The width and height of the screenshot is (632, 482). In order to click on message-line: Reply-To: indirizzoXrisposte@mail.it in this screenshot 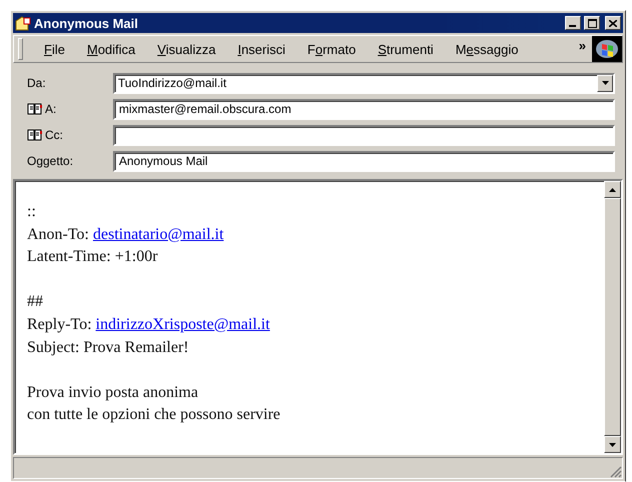, I will do `click(148, 324)`.